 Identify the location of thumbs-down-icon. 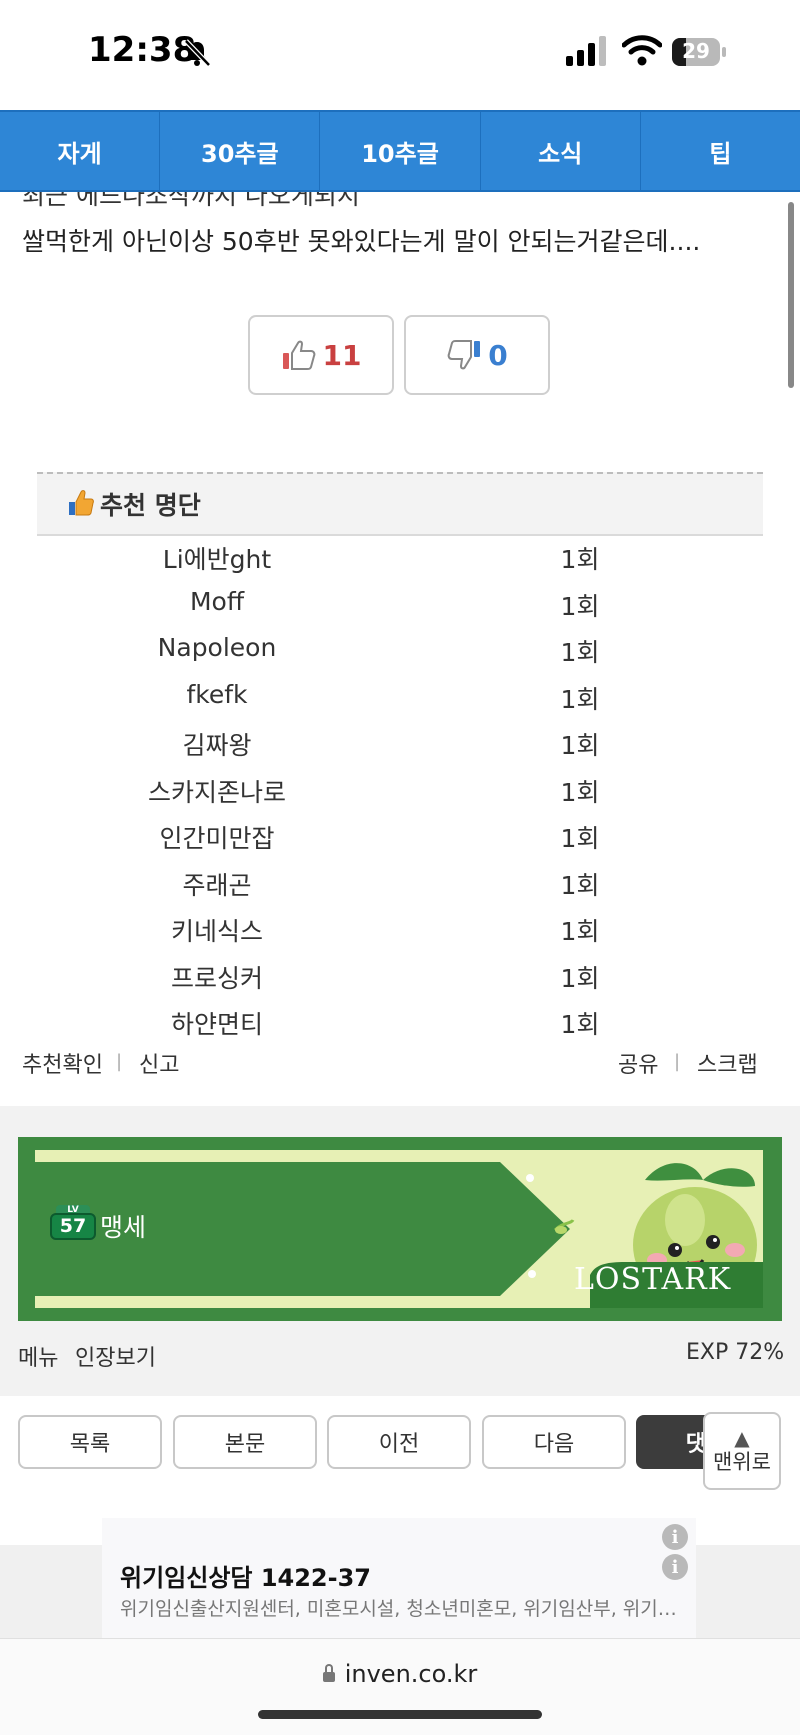
(464, 355).